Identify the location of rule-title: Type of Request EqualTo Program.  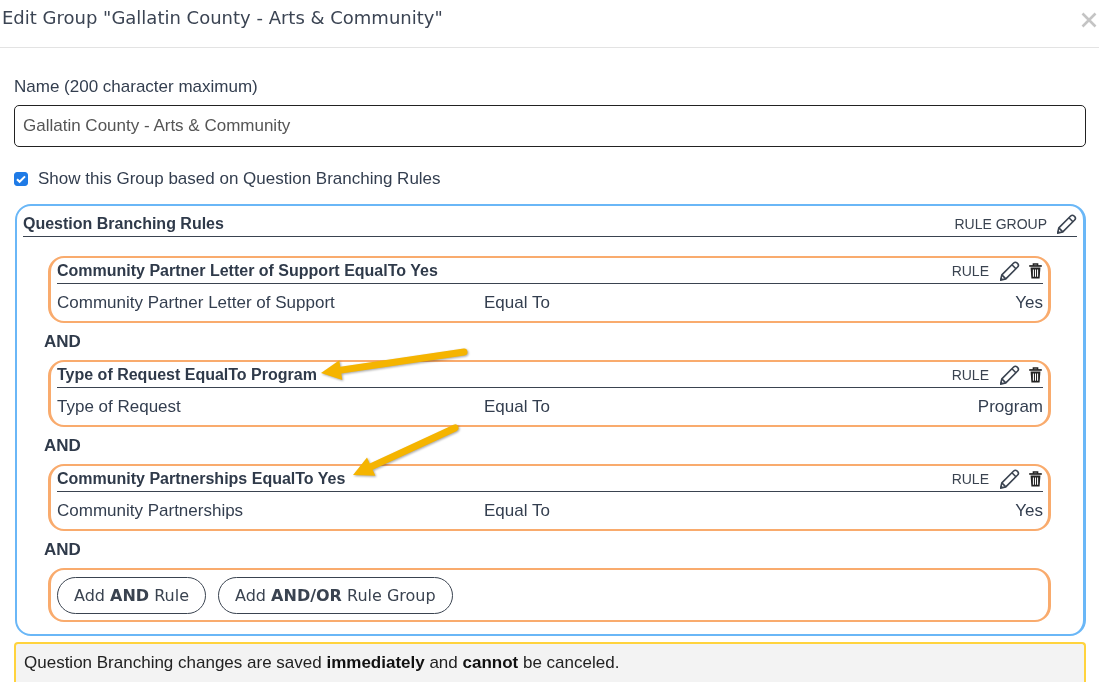
(187, 375).